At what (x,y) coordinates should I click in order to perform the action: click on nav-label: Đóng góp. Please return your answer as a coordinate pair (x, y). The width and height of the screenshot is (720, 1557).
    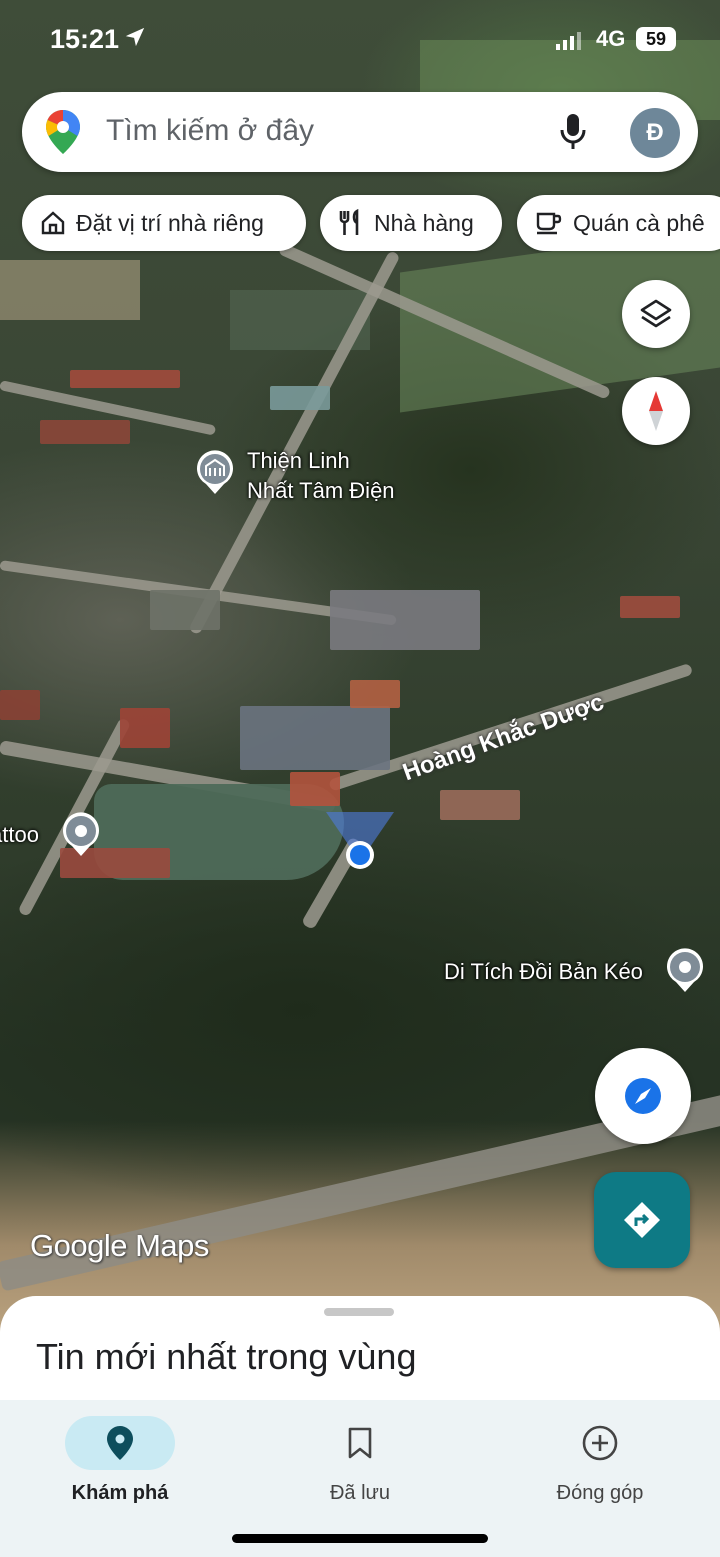
    Looking at the image, I should click on (600, 1493).